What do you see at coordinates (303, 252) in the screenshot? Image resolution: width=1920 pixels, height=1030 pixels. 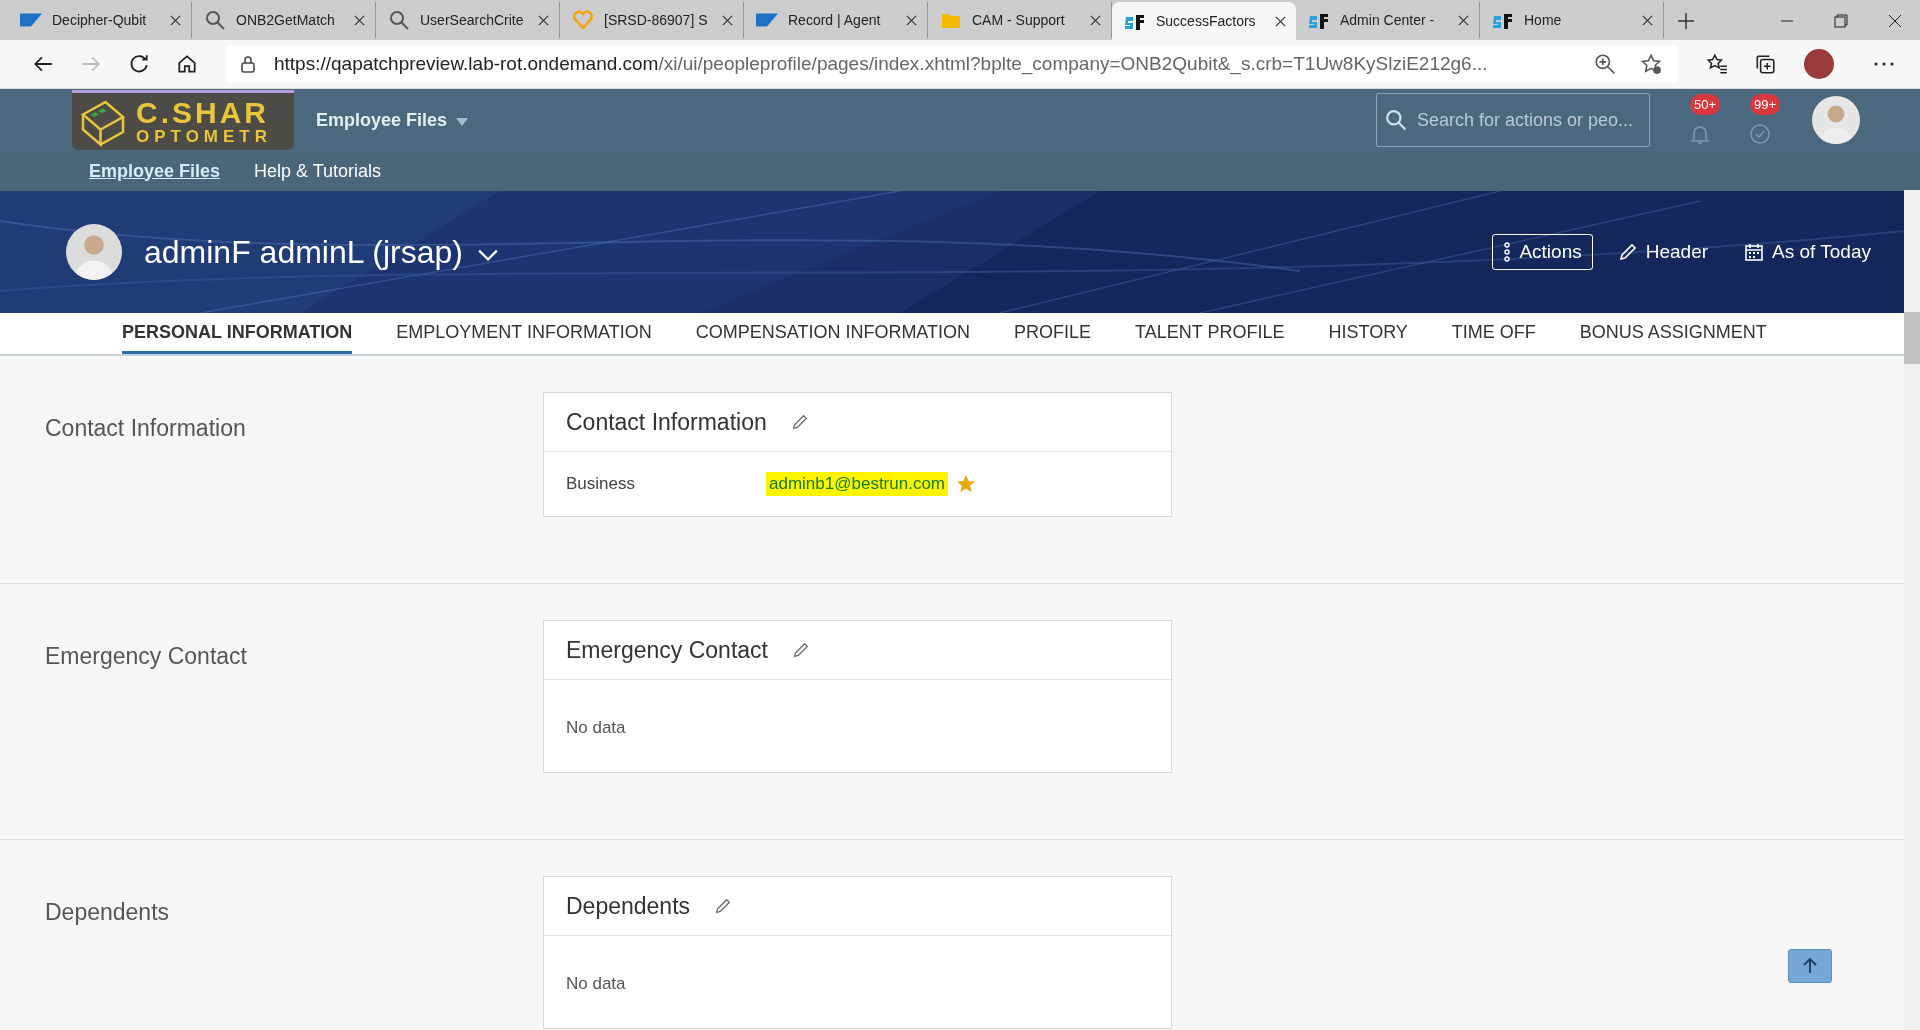 I see `employee-name: adminF adminL (jrsap)` at bounding box center [303, 252].